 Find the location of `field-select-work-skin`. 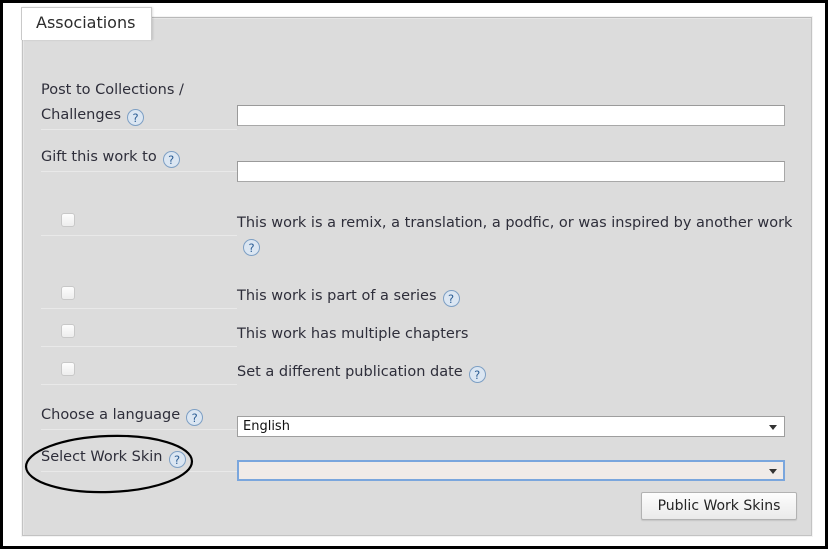

field-select-work-skin is located at coordinates (511, 470).